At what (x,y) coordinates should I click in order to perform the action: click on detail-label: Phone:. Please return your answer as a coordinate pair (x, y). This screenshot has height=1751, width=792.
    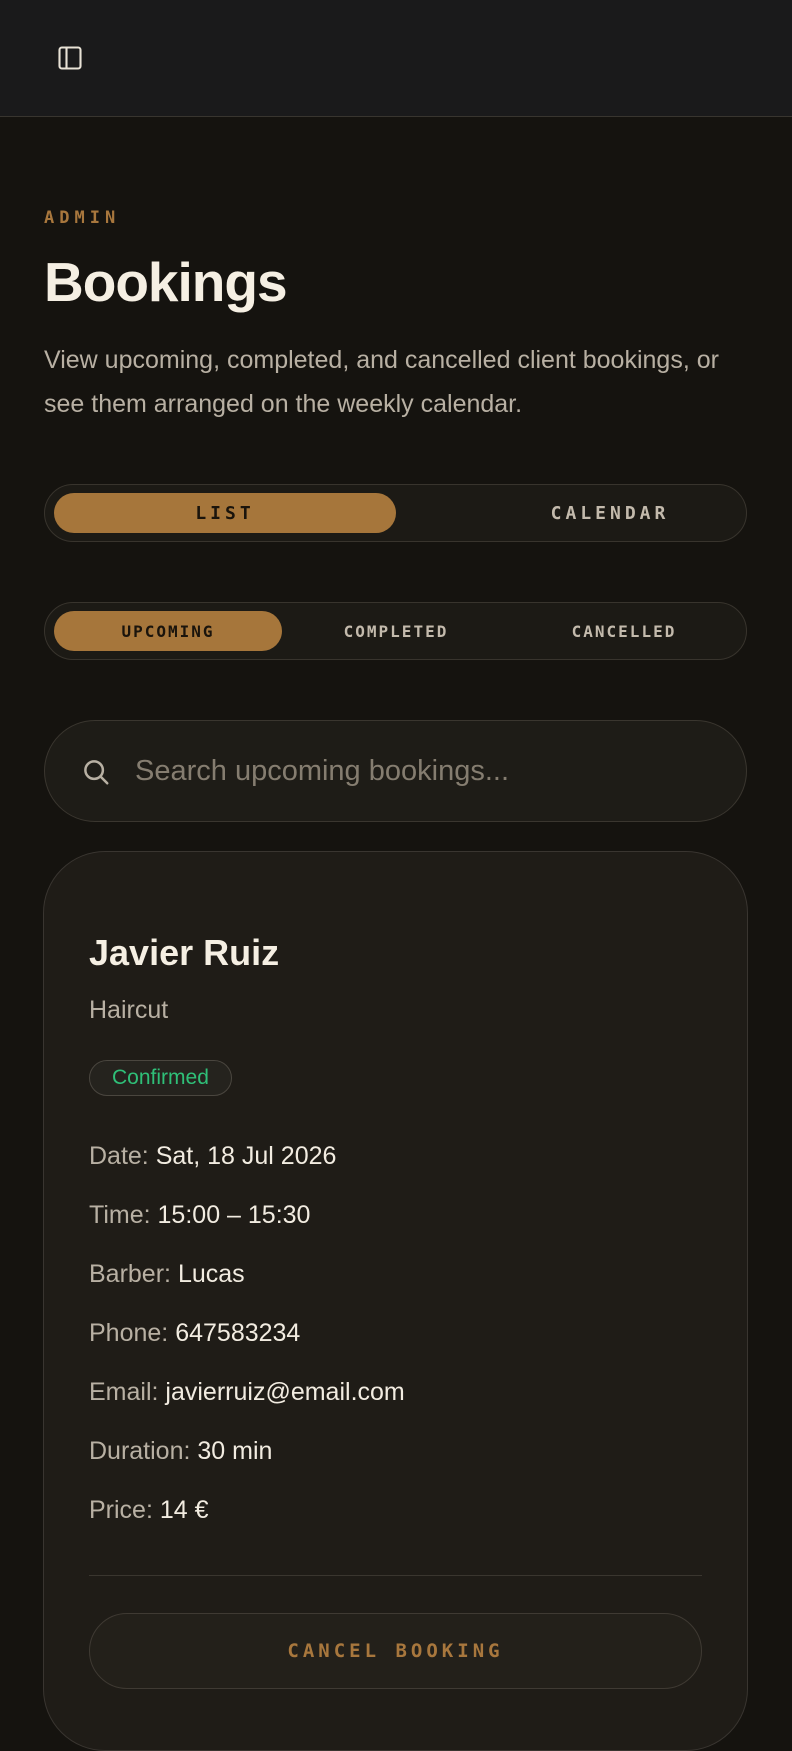
    Looking at the image, I should click on (129, 1333).